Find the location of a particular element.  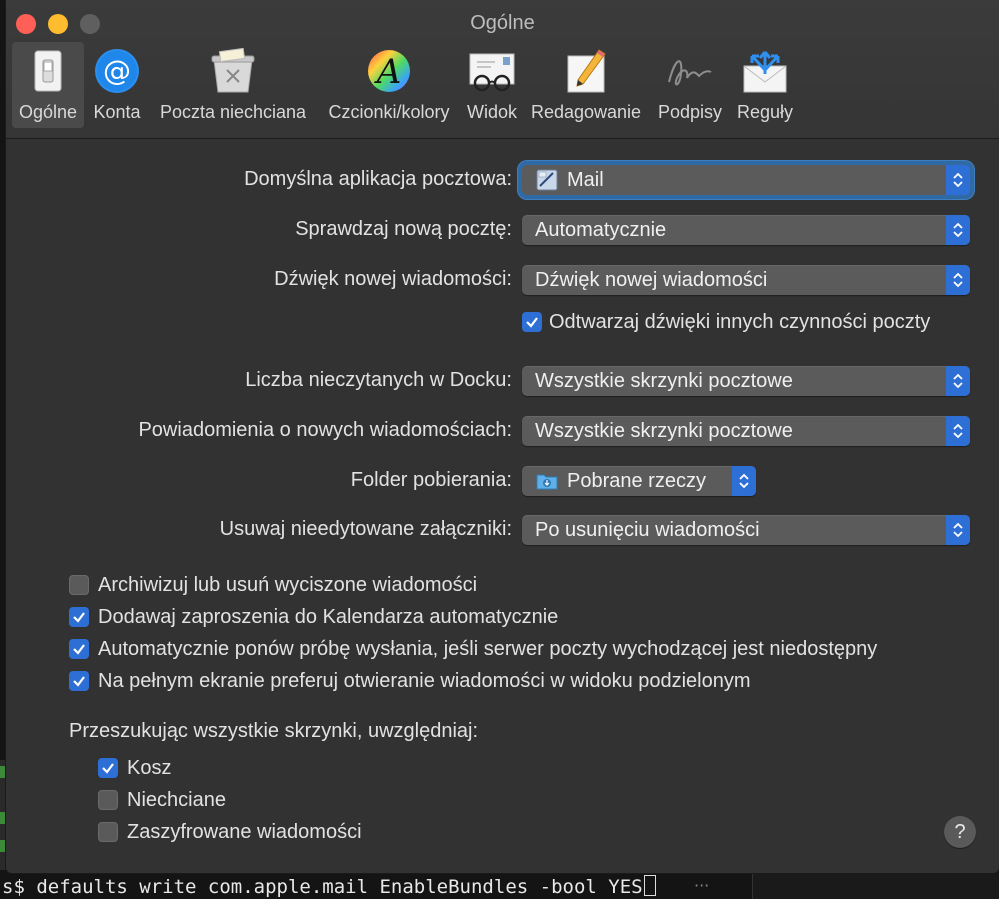

new-message-notifications-label: Powiadomienia o nowych wiadomościach: is located at coordinates (325, 430).